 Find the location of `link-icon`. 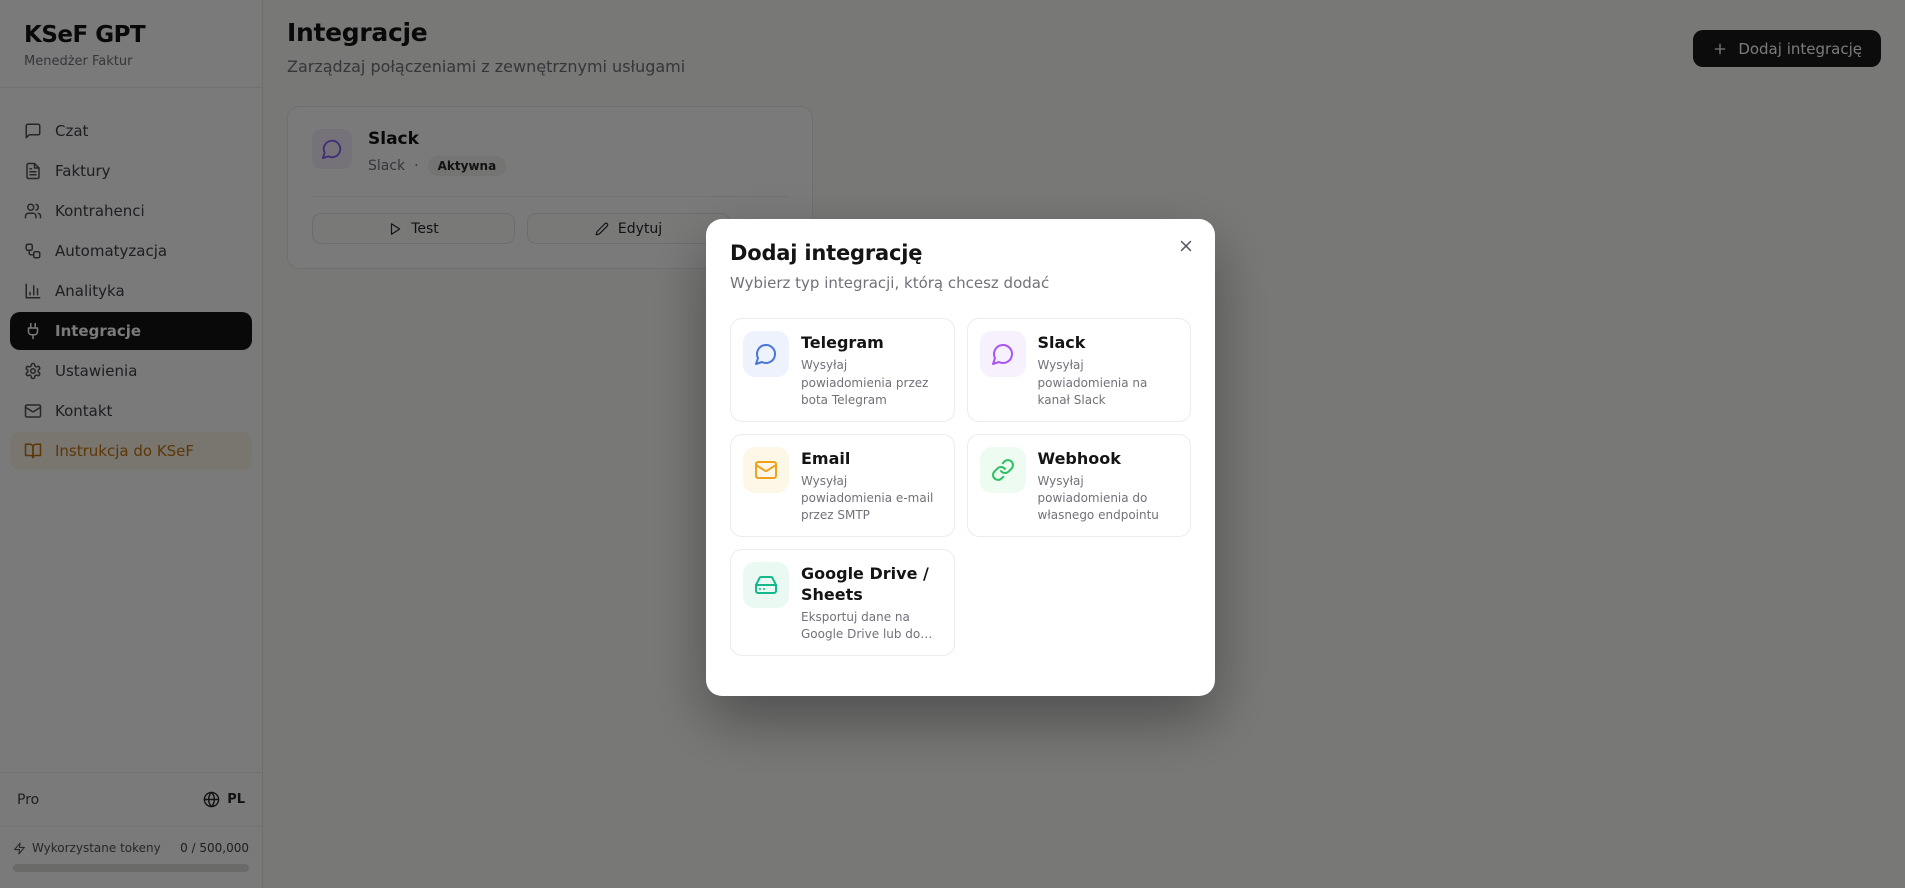

link-icon is located at coordinates (1002, 469).